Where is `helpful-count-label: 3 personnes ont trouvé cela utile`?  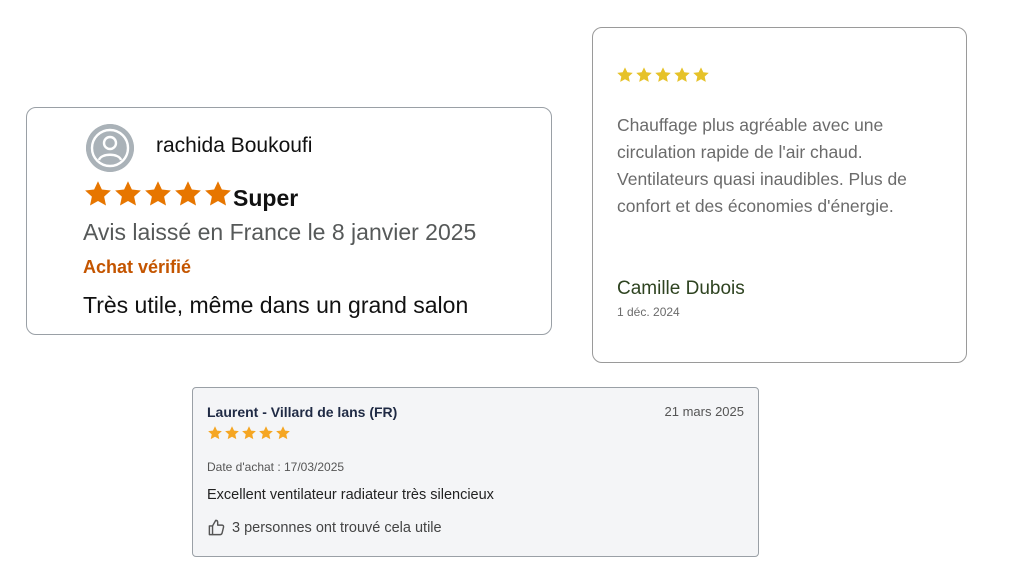 helpful-count-label: 3 personnes ont trouvé cela utile is located at coordinates (337, 527).